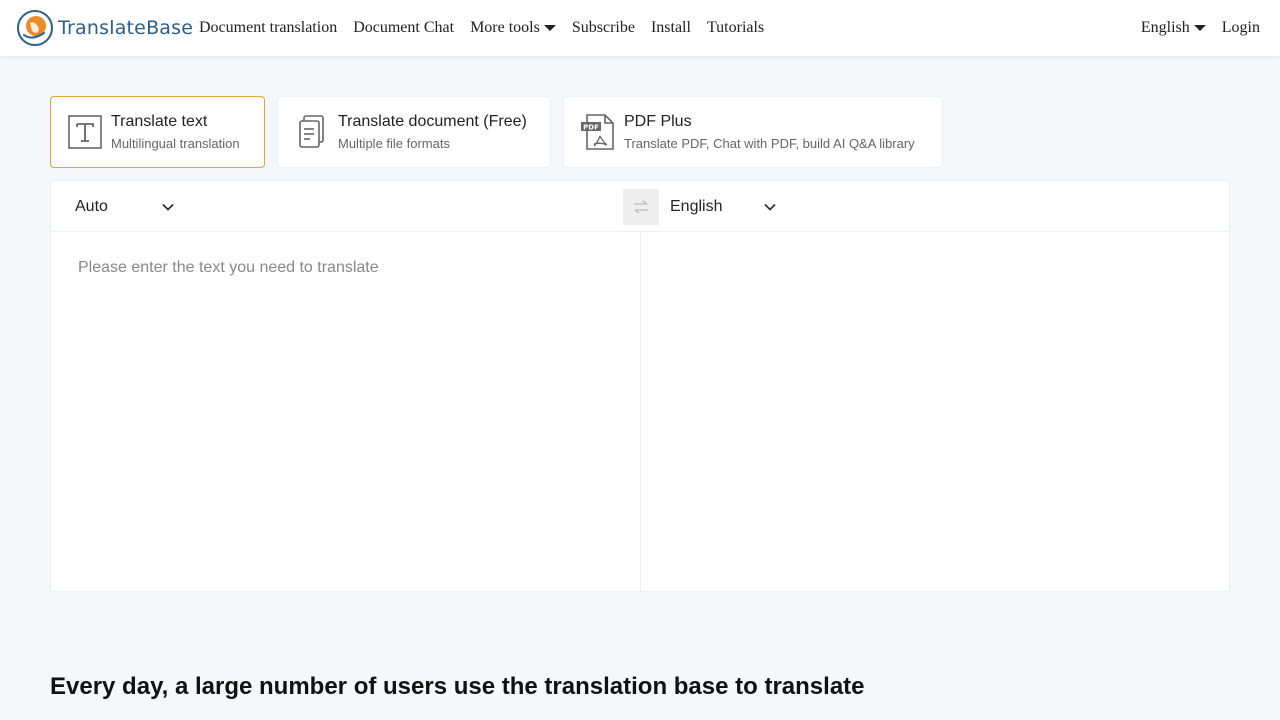  I want to click on mode-title: Translate text, so click(159, 121).